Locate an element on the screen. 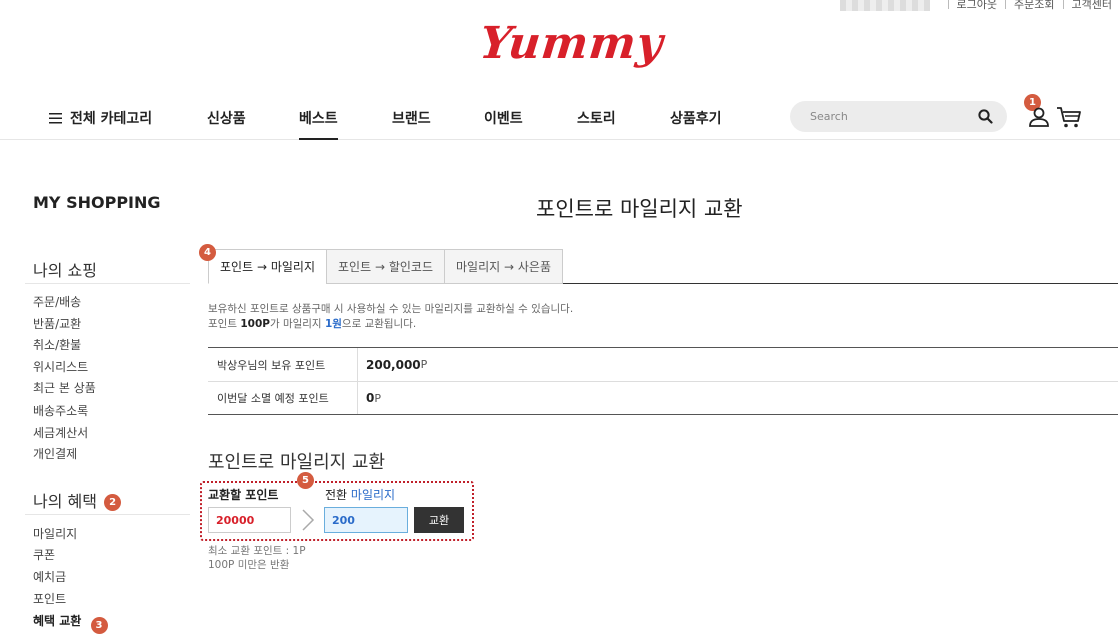 The width and height of the screenshot is (1120, 641). exchange-button: 교환 is located at coordinates (439, 520).